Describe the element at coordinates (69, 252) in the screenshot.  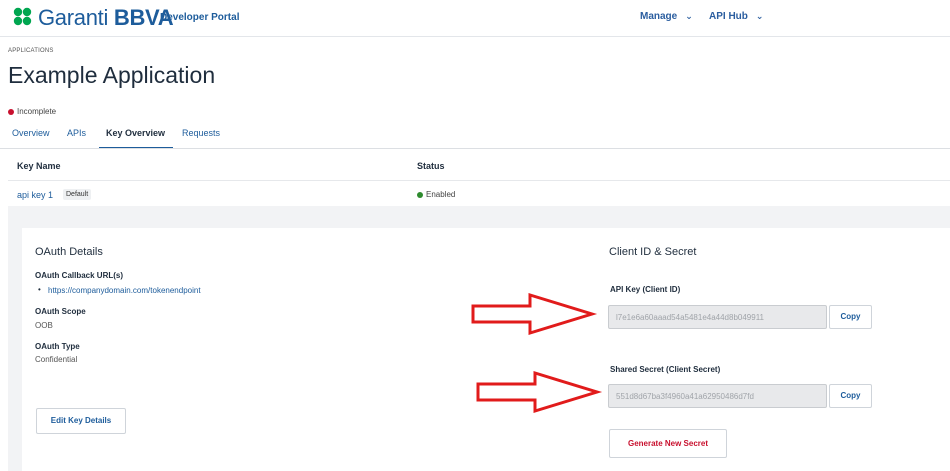
I see `oauth-details-heading: OAuth Details` at that location.